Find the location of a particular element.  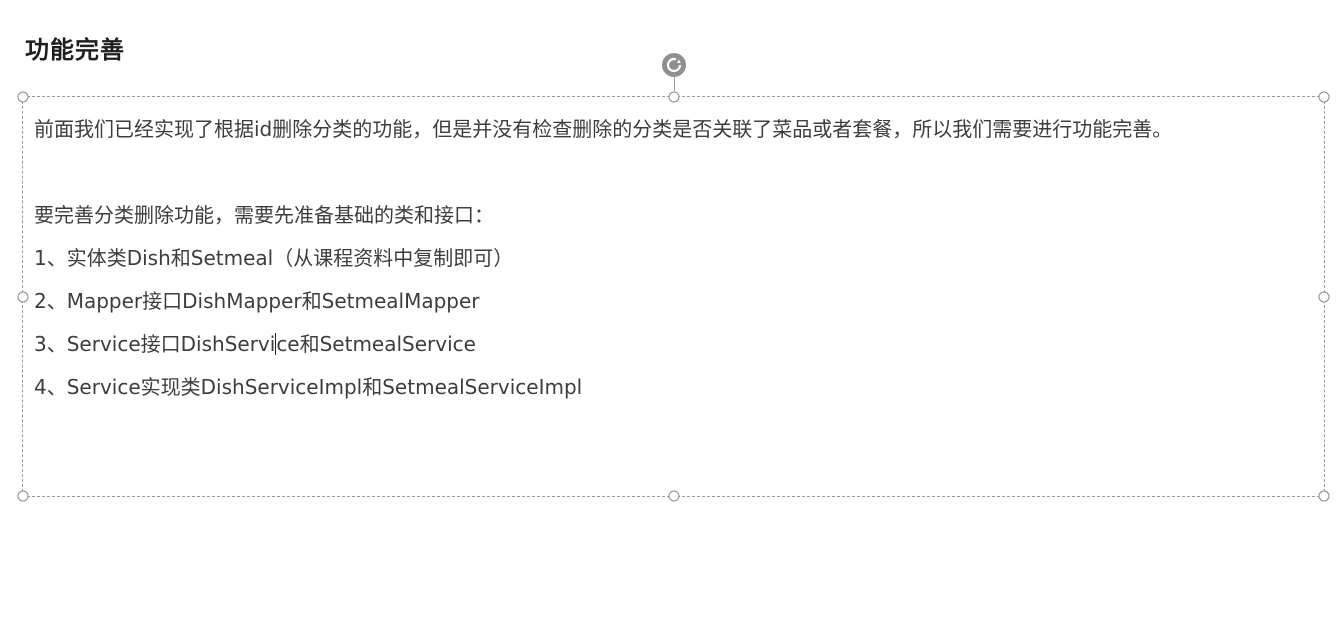

list-item-1: 1、实体类Dish和Setmeal（从课程资料中复制即可） is located at coordinates (274, 258).